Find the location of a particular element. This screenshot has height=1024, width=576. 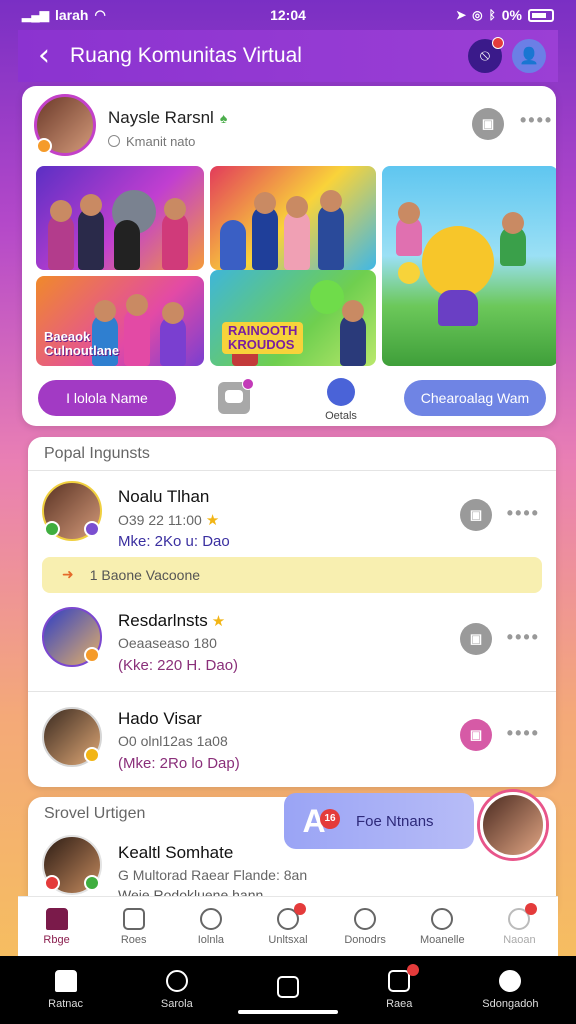

home-icon is located at coordinates (65, 981).